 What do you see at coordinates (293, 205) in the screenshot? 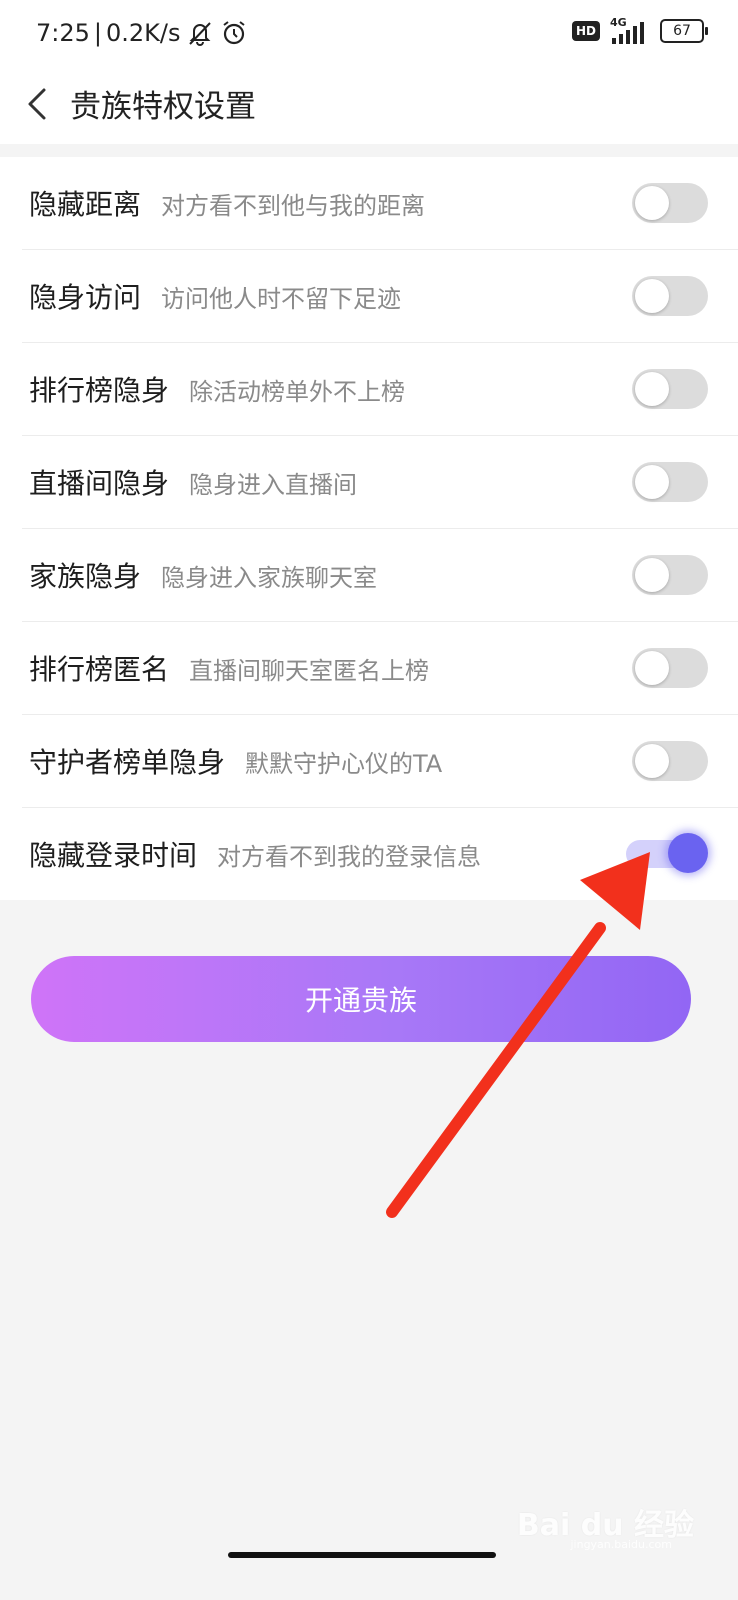
I see `setting-description: 对方看不到他与我的距离` at bounding box center [293, 205].